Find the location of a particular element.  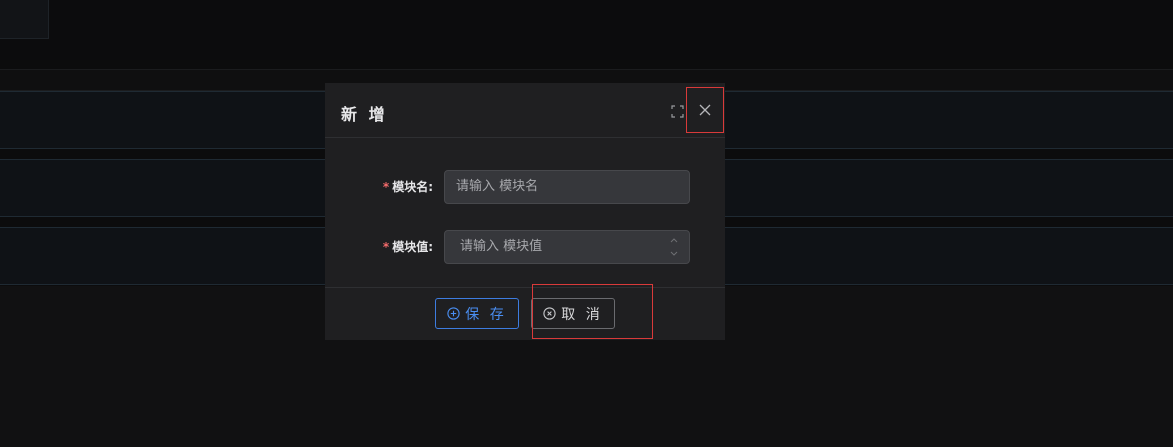

dialog-header: 新 增 is located at coordinates (525, 110).